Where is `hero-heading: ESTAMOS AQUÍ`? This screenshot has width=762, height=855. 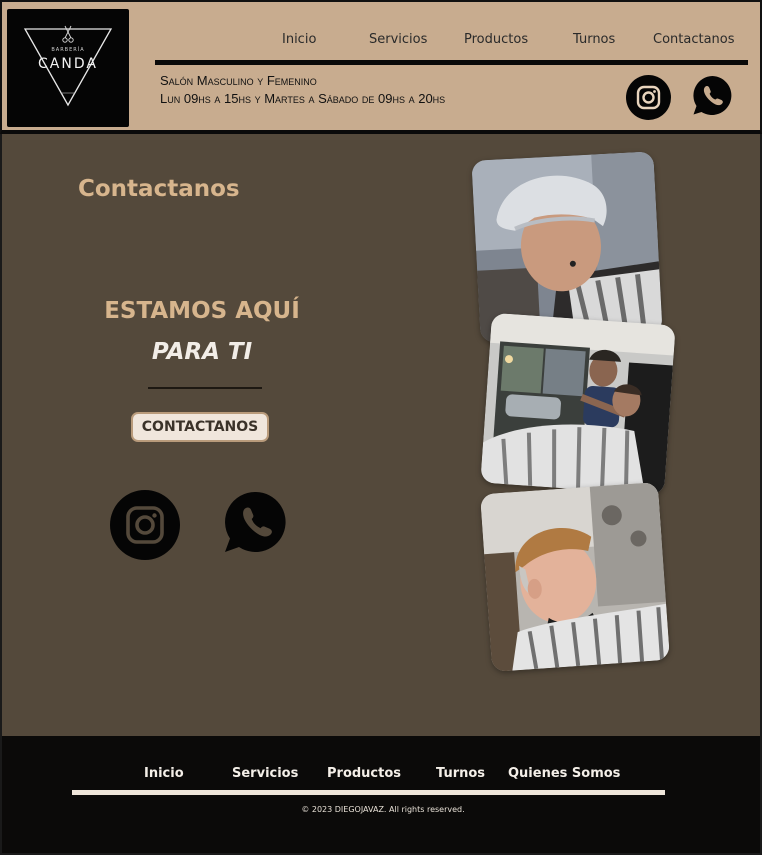
hero-heading: ESTAMOS AQUÍ is located at coordinates (202, 311).